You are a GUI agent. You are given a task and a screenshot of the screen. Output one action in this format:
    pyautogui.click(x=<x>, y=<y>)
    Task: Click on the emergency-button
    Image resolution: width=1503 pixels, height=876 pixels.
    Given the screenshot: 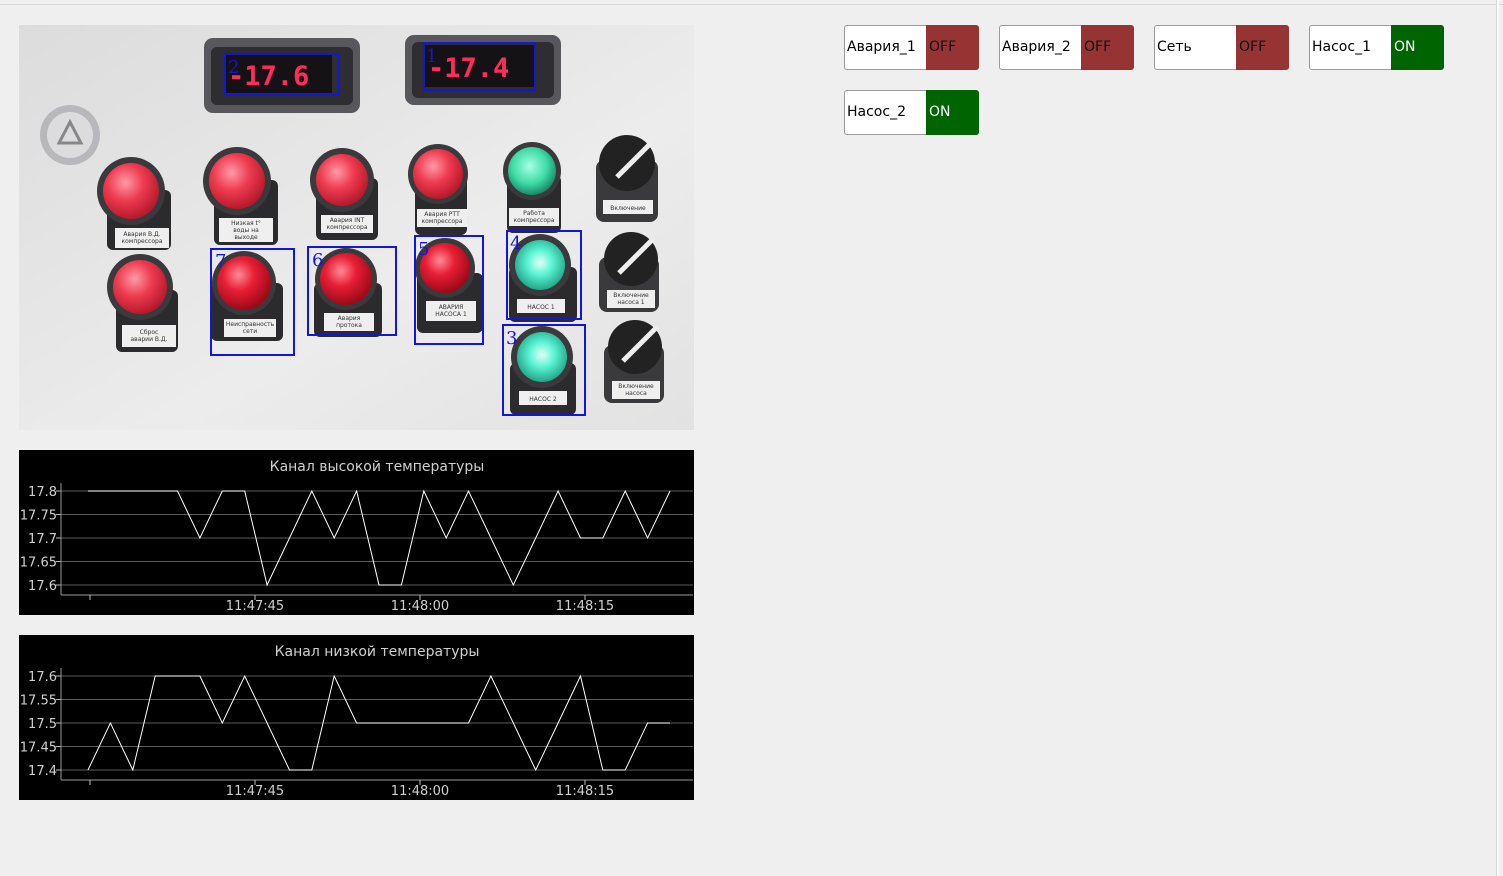 What is the action you would take?
    pyautogui.click(x=70, y=135)
    